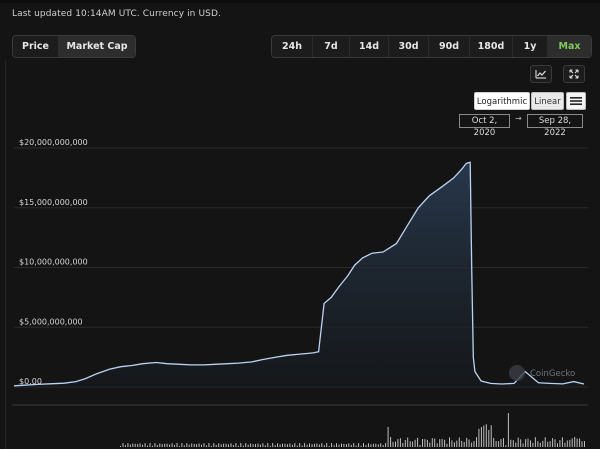  Describe the element at coordinates (53, 142) in the screenshot. I see `y-tick-label: $20,000,000,000` at that location.